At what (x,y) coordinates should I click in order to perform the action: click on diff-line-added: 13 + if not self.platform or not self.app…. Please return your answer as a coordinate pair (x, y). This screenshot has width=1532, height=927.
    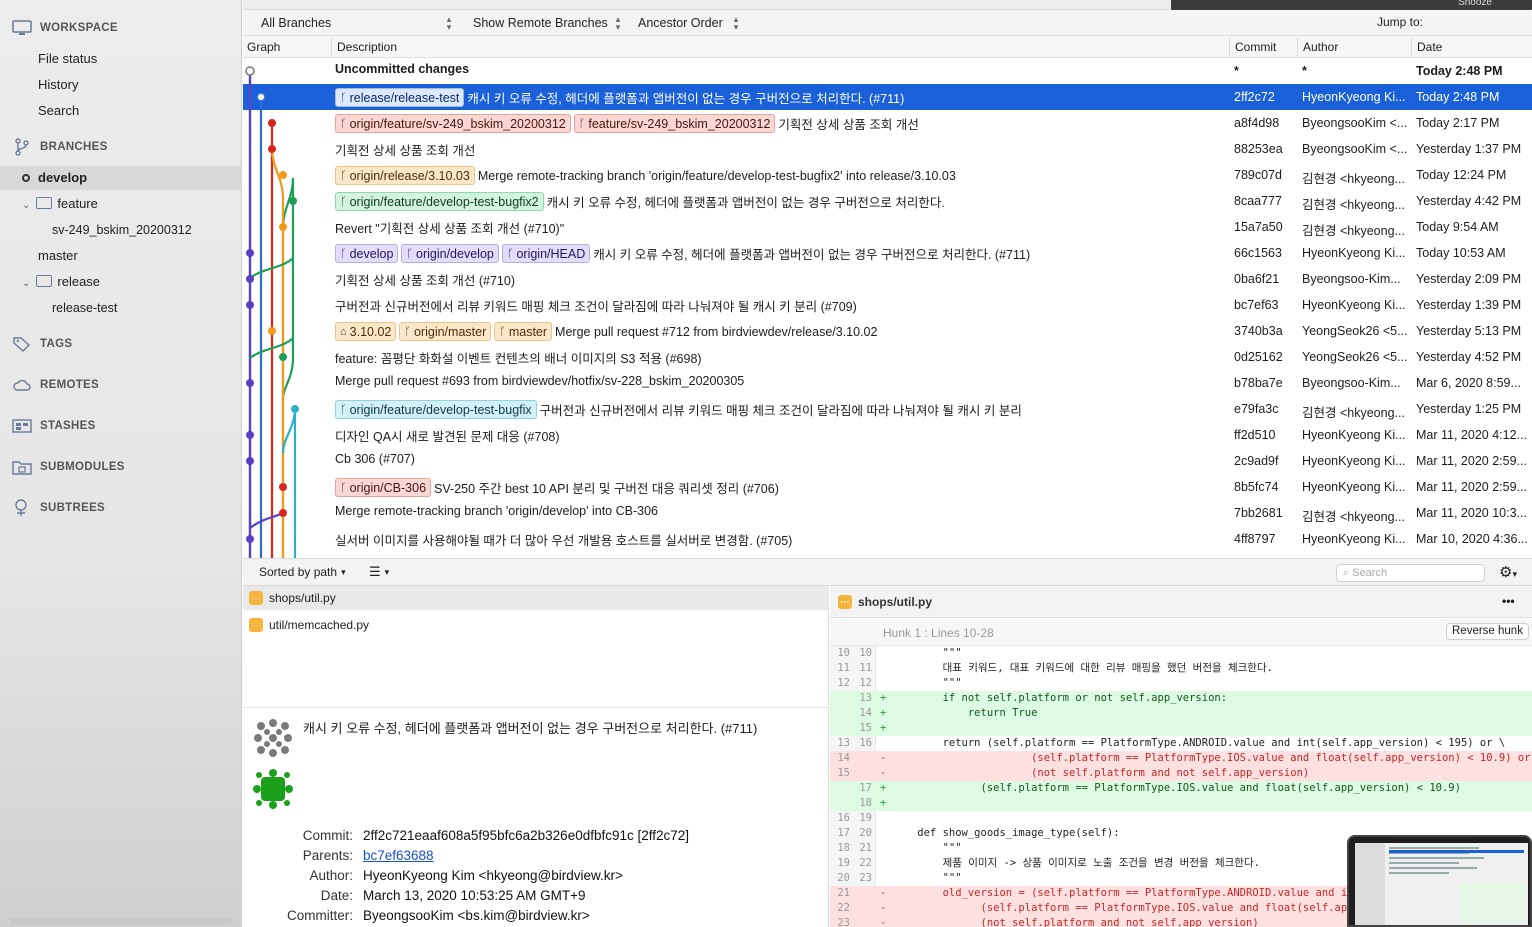
    Looking at the image, I should click on (1181, 698).